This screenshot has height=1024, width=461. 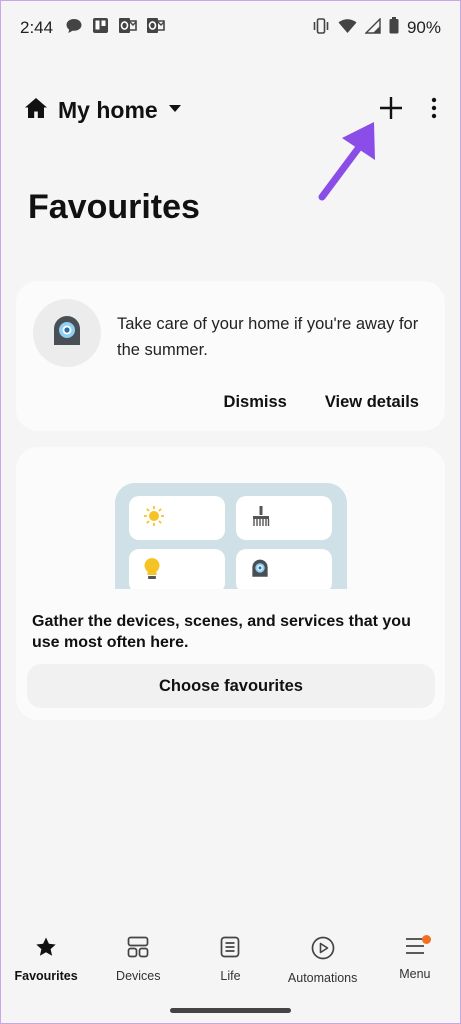 I want to click on nav-favourites: Favourites, so click(x=46, y=966).